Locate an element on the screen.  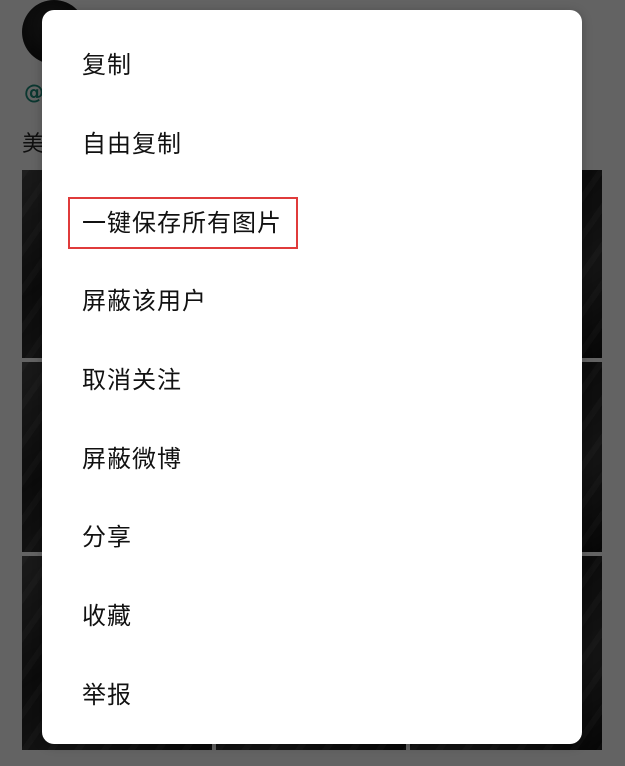
menu-item-free-copy: 自由复制 is located at coordinates (312, 144).